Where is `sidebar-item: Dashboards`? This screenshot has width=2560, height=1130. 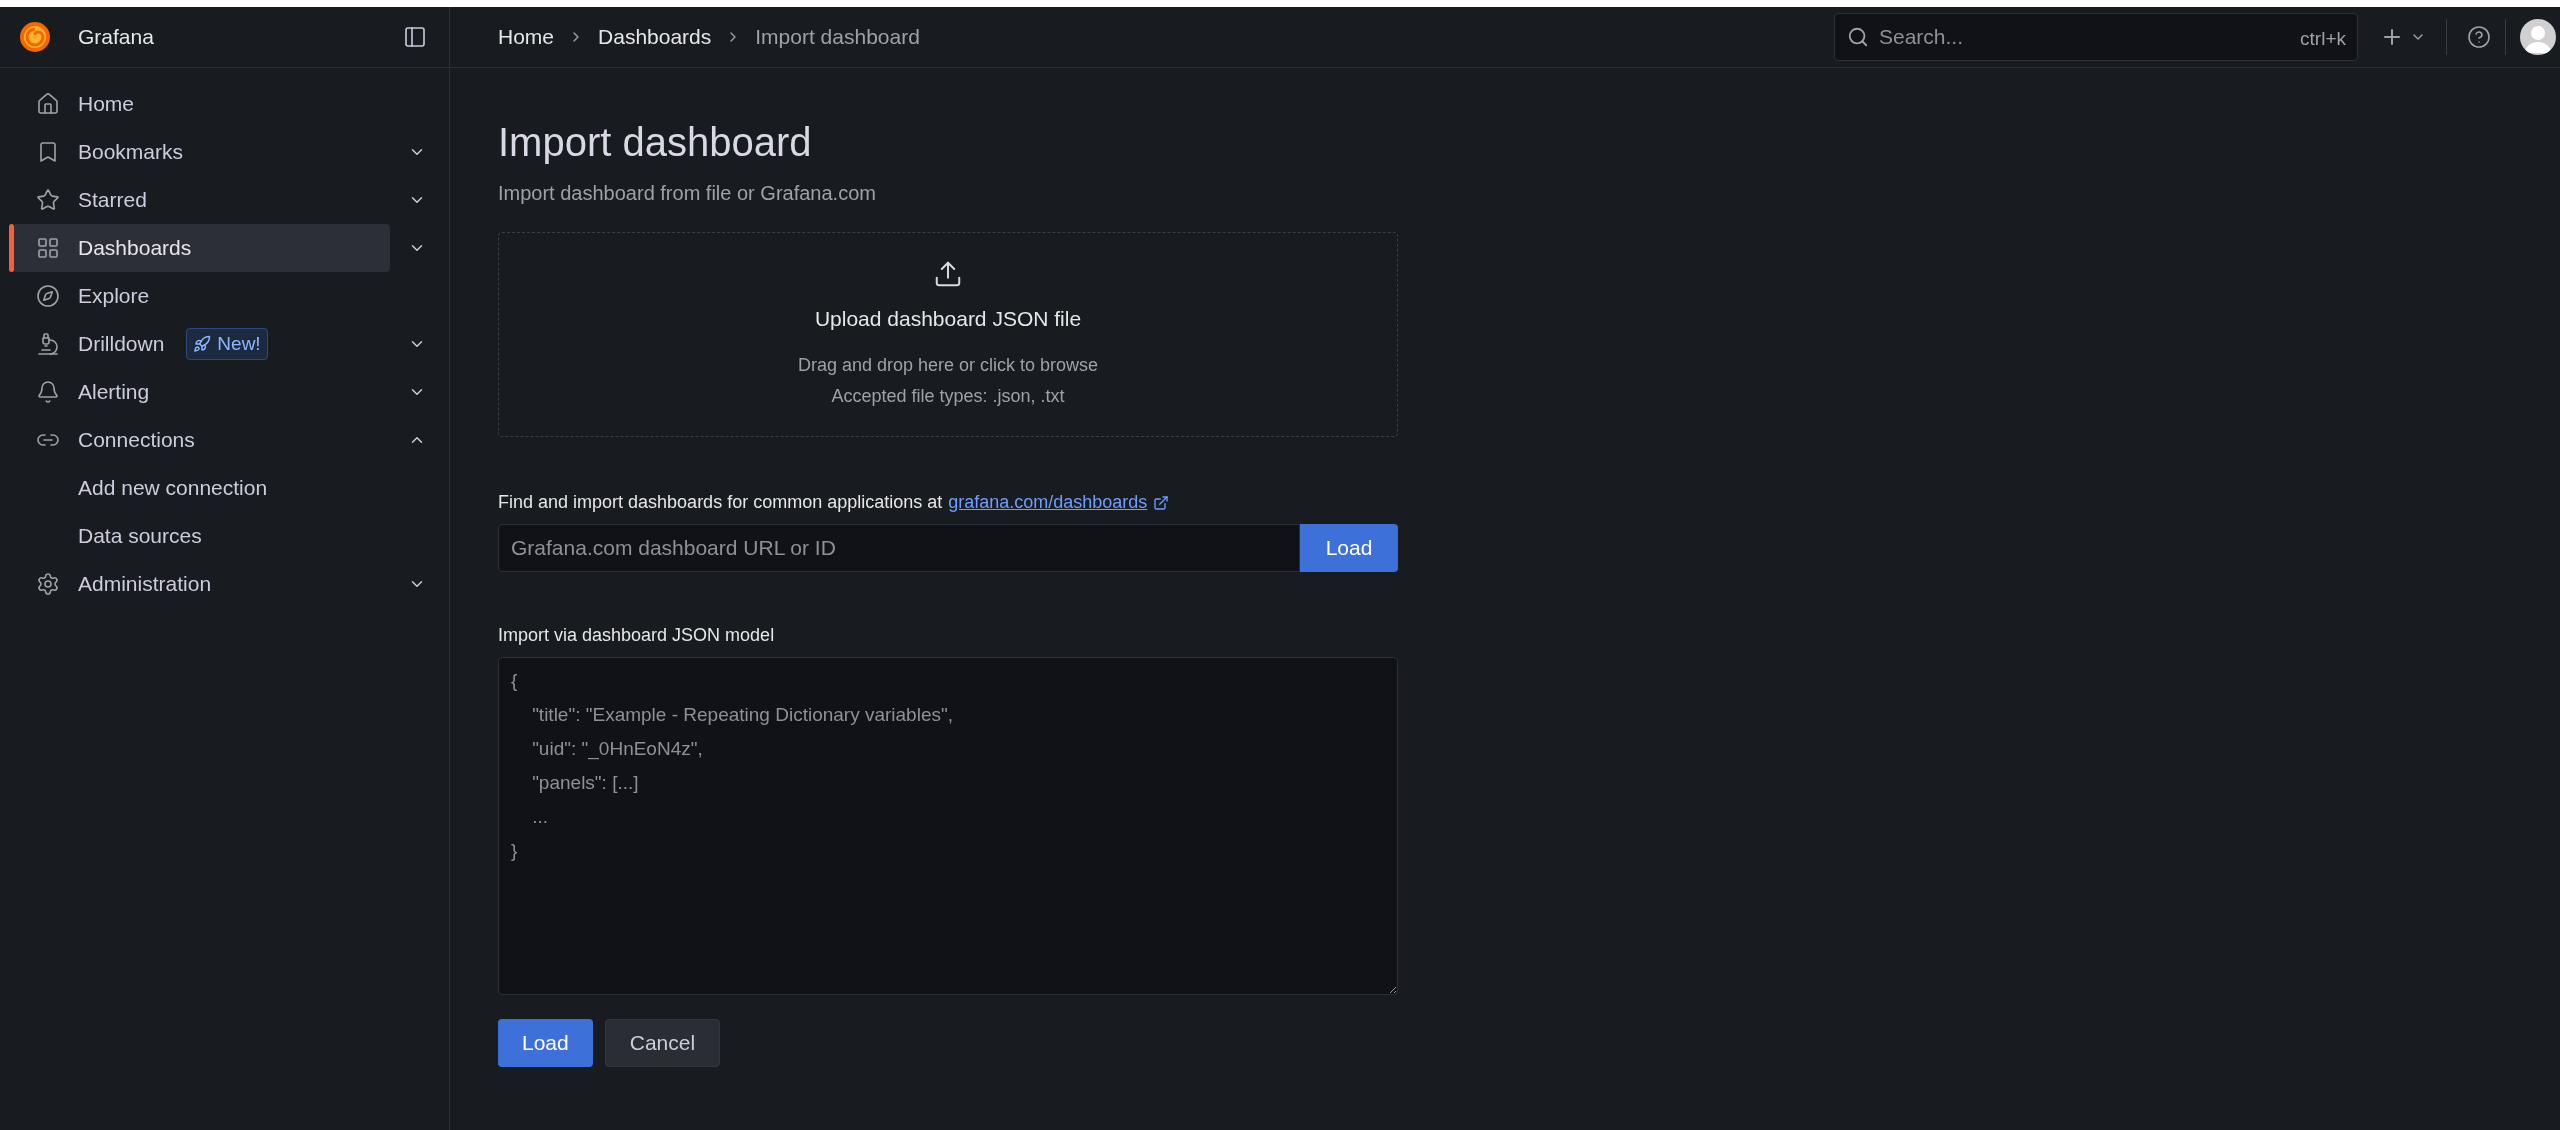 sidebar-item: Dashboards is located at coordinates (201, 248).